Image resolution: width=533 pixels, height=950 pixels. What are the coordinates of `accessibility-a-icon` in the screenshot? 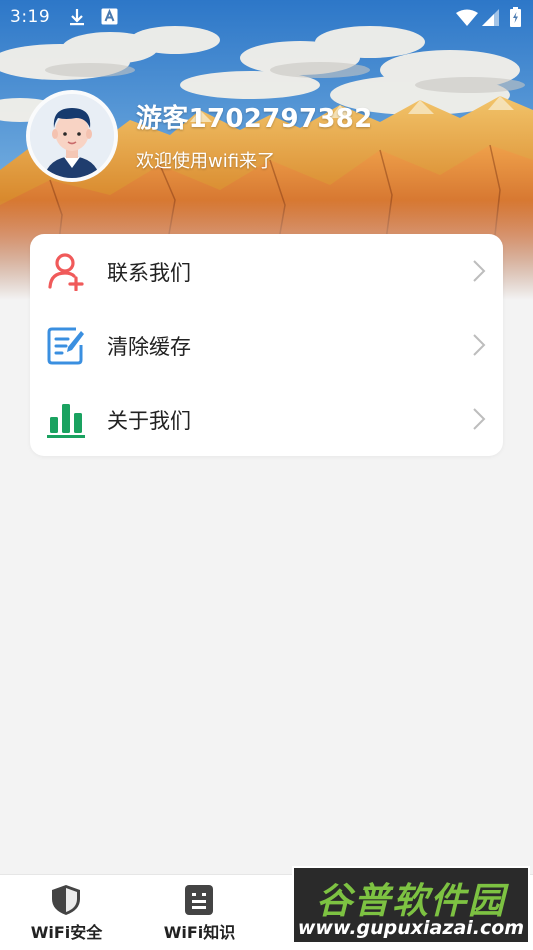 It's located at (109, 19).